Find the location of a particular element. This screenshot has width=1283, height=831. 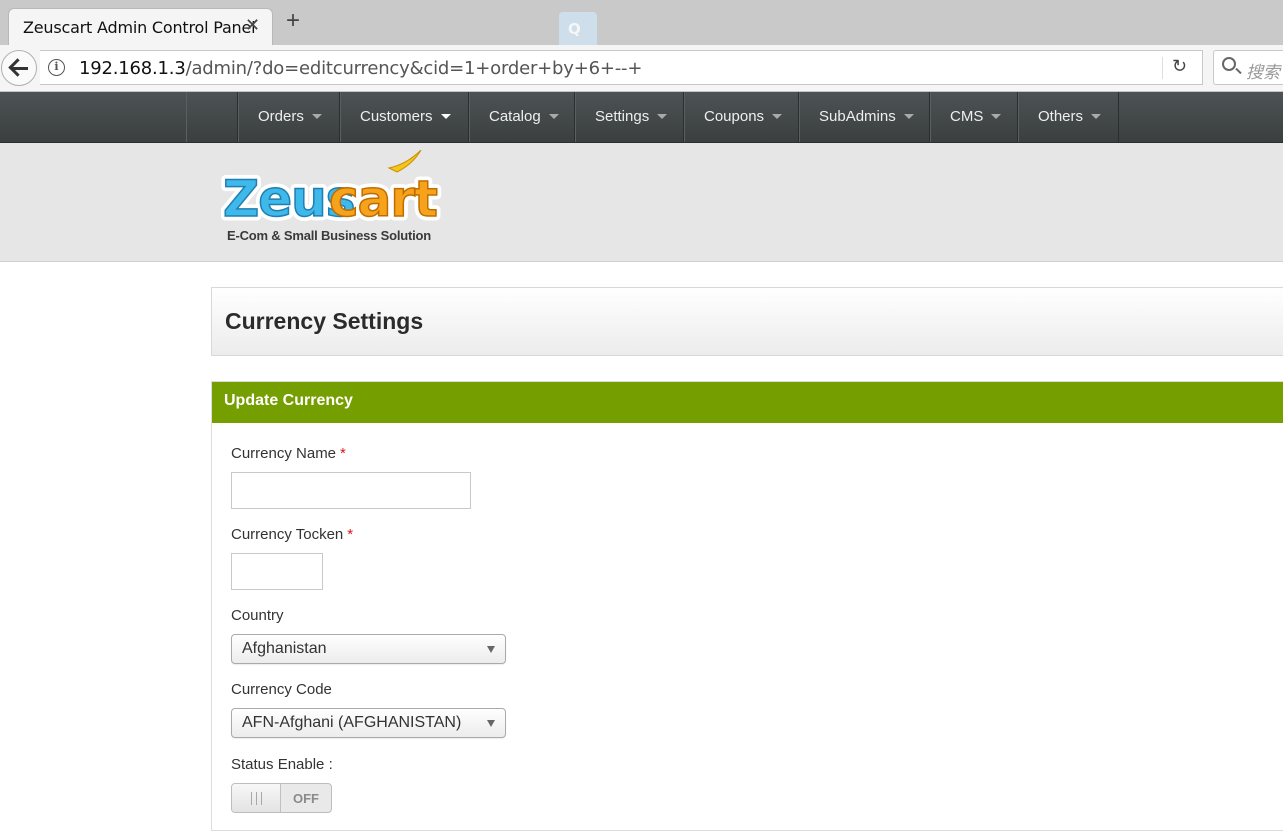

country-select: Afghanistan is located at coordinates (368, 649).